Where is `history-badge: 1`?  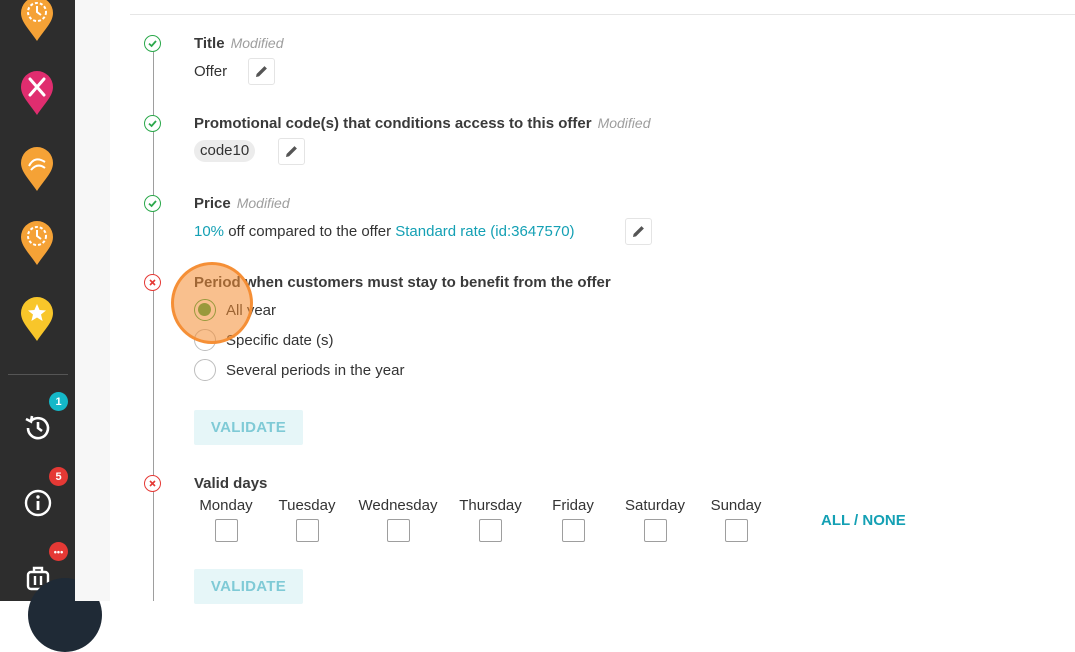 history-badge: 1 is located at coordinates (58, 401).